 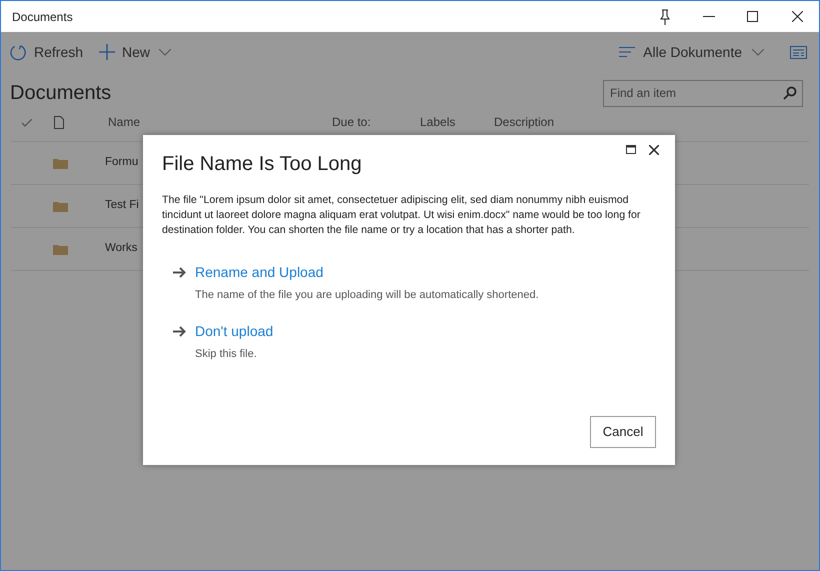 What do you see at coordinates (709, 17) in the screenshot?
I see `minimize-icon` at bounding box center [709, 17].